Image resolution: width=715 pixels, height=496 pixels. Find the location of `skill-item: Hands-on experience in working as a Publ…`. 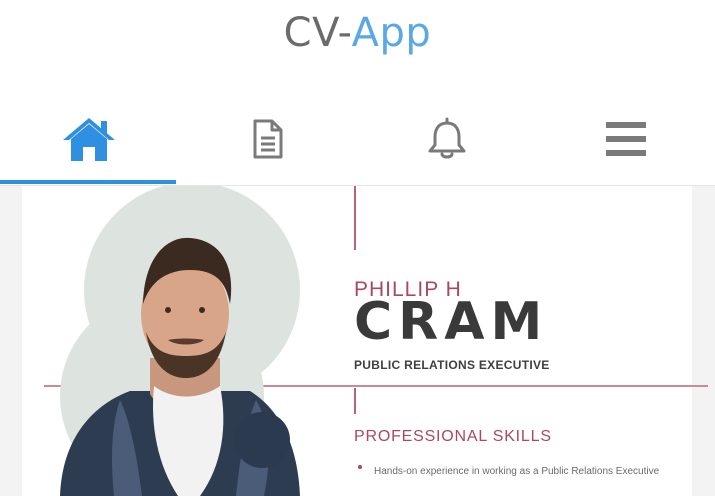

skill-item: Hands-on experience in working as a Publ… is located at coordinates (517, 471).